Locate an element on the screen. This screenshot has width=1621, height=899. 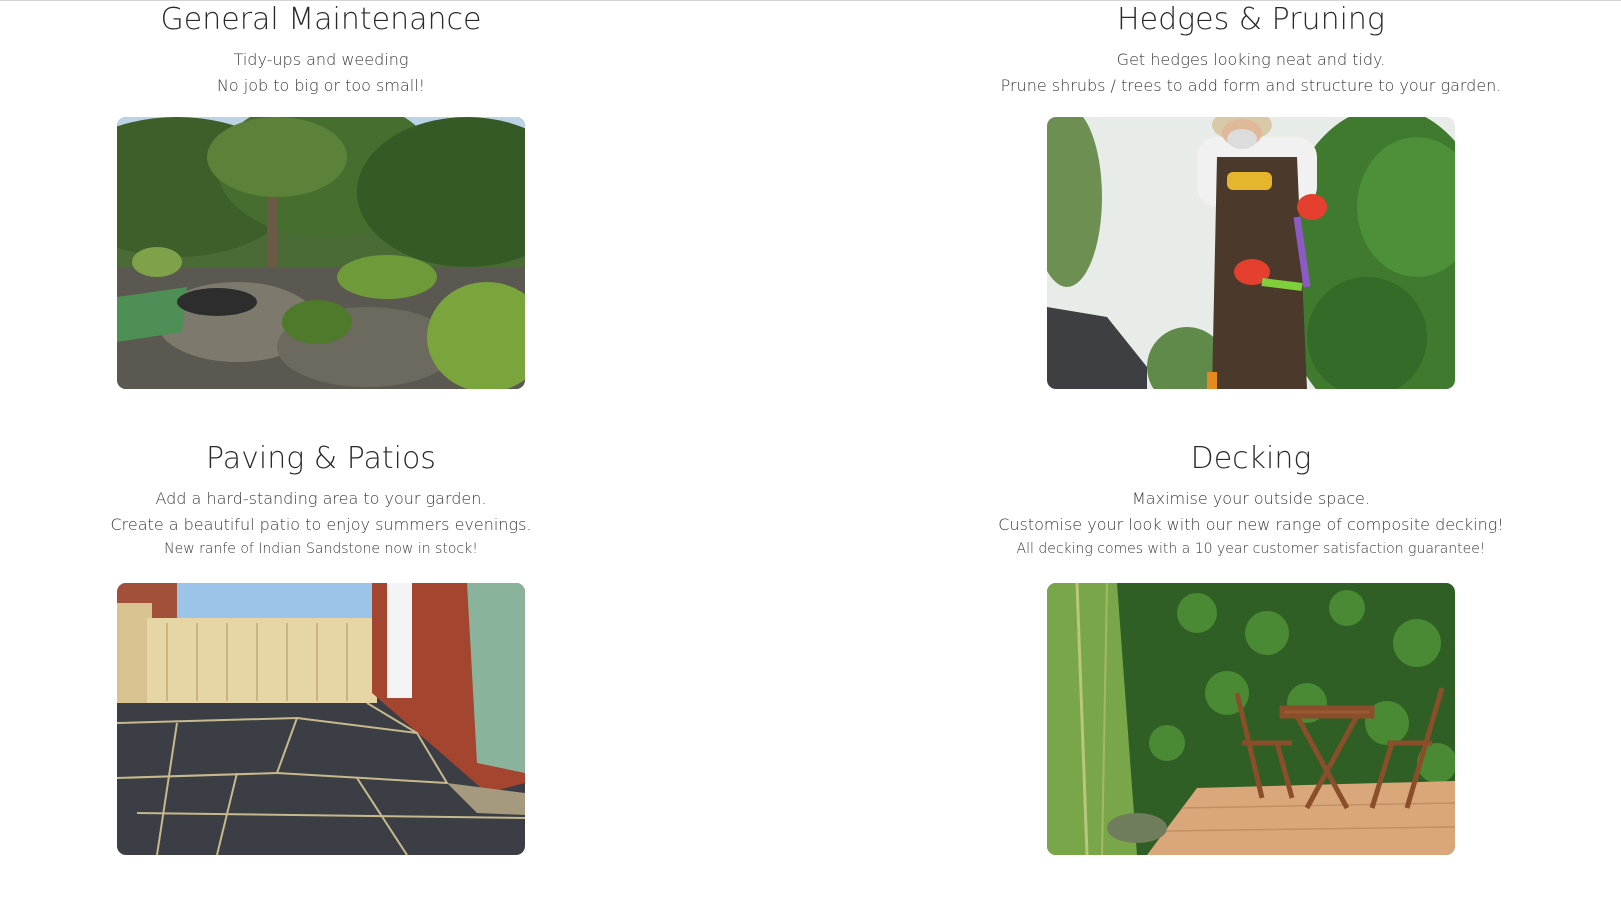
service-title: General Maintenance is located at coordinates (321, 19).